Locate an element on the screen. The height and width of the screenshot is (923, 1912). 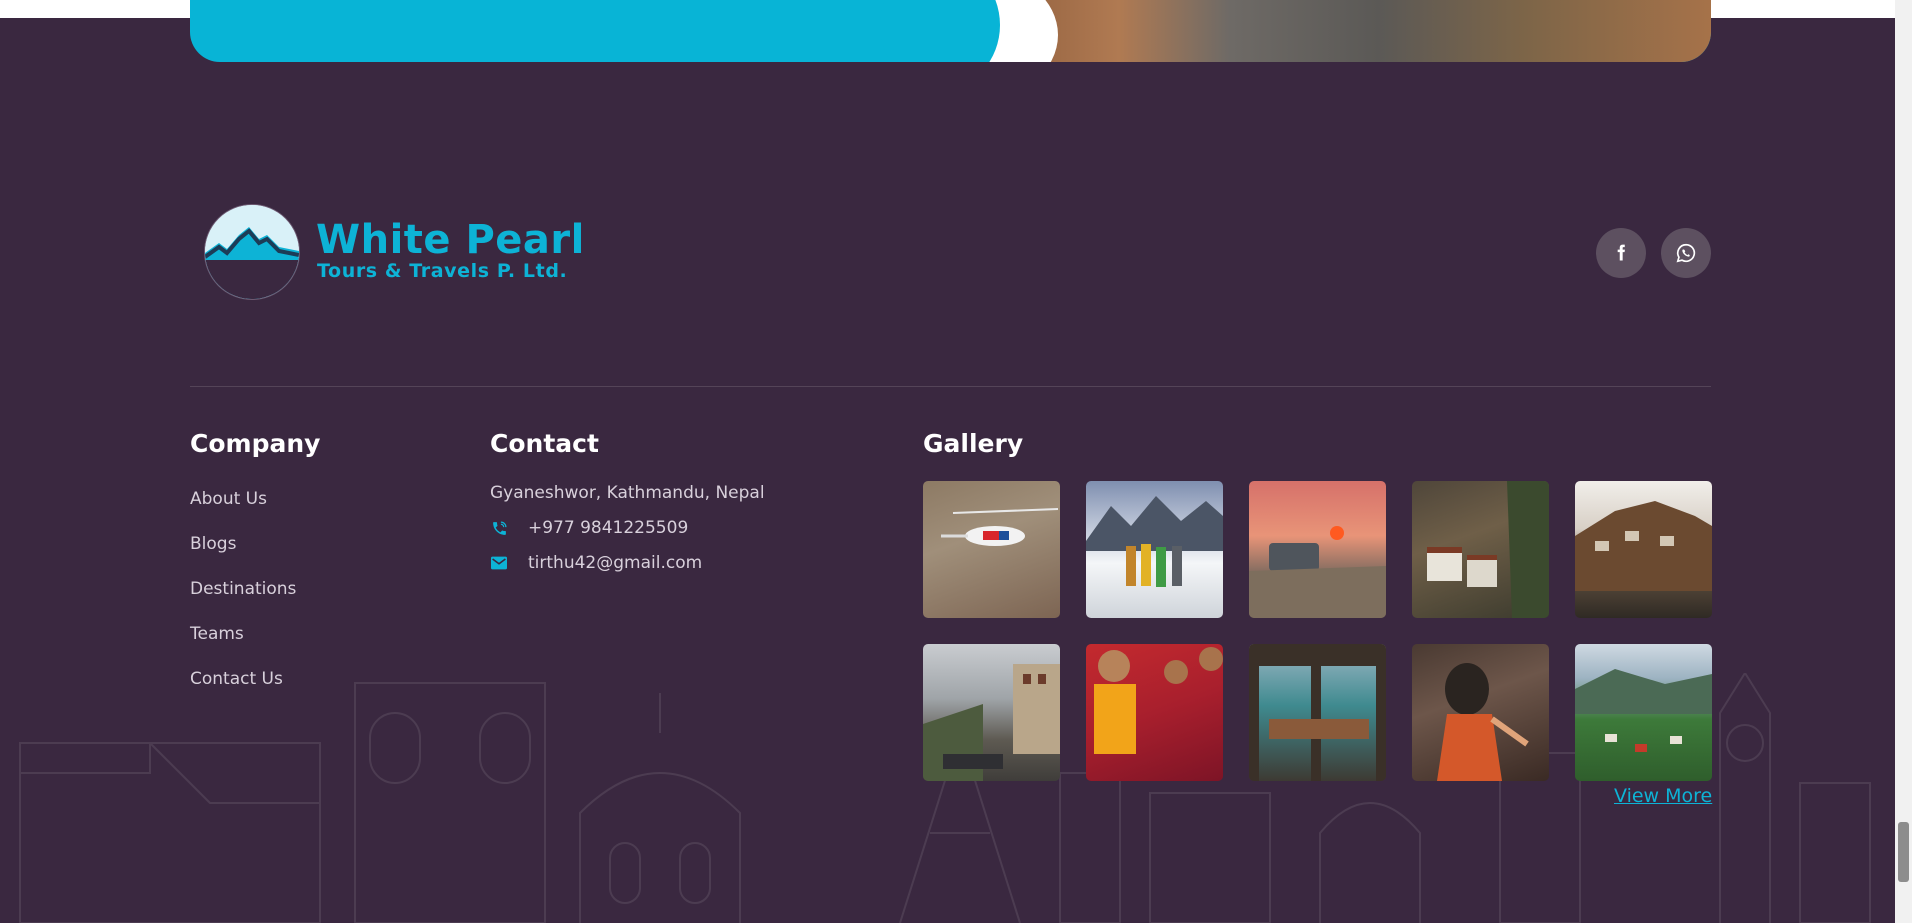
gallery-thumb-young-monks is located at coordinates (1154, 712).